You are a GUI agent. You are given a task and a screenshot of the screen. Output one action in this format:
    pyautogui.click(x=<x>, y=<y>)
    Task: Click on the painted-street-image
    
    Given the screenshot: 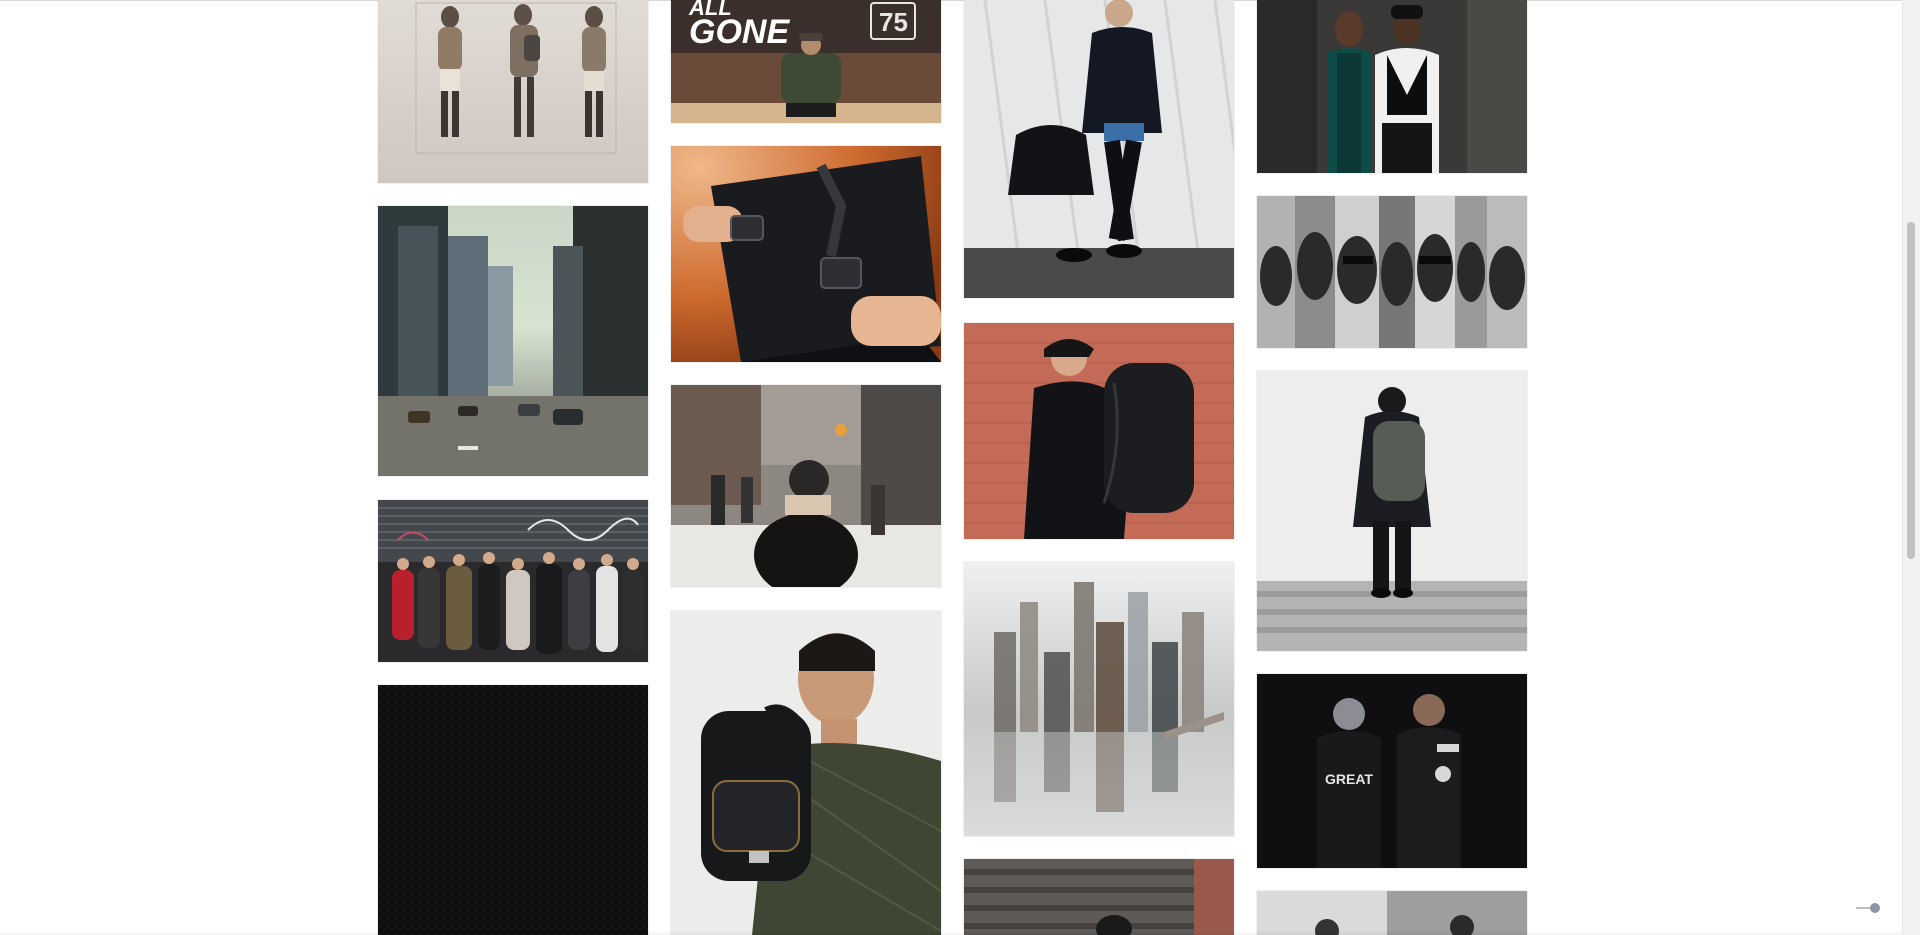 What is the action you would take?
    pyautogui.click(x=513, y=341)
    